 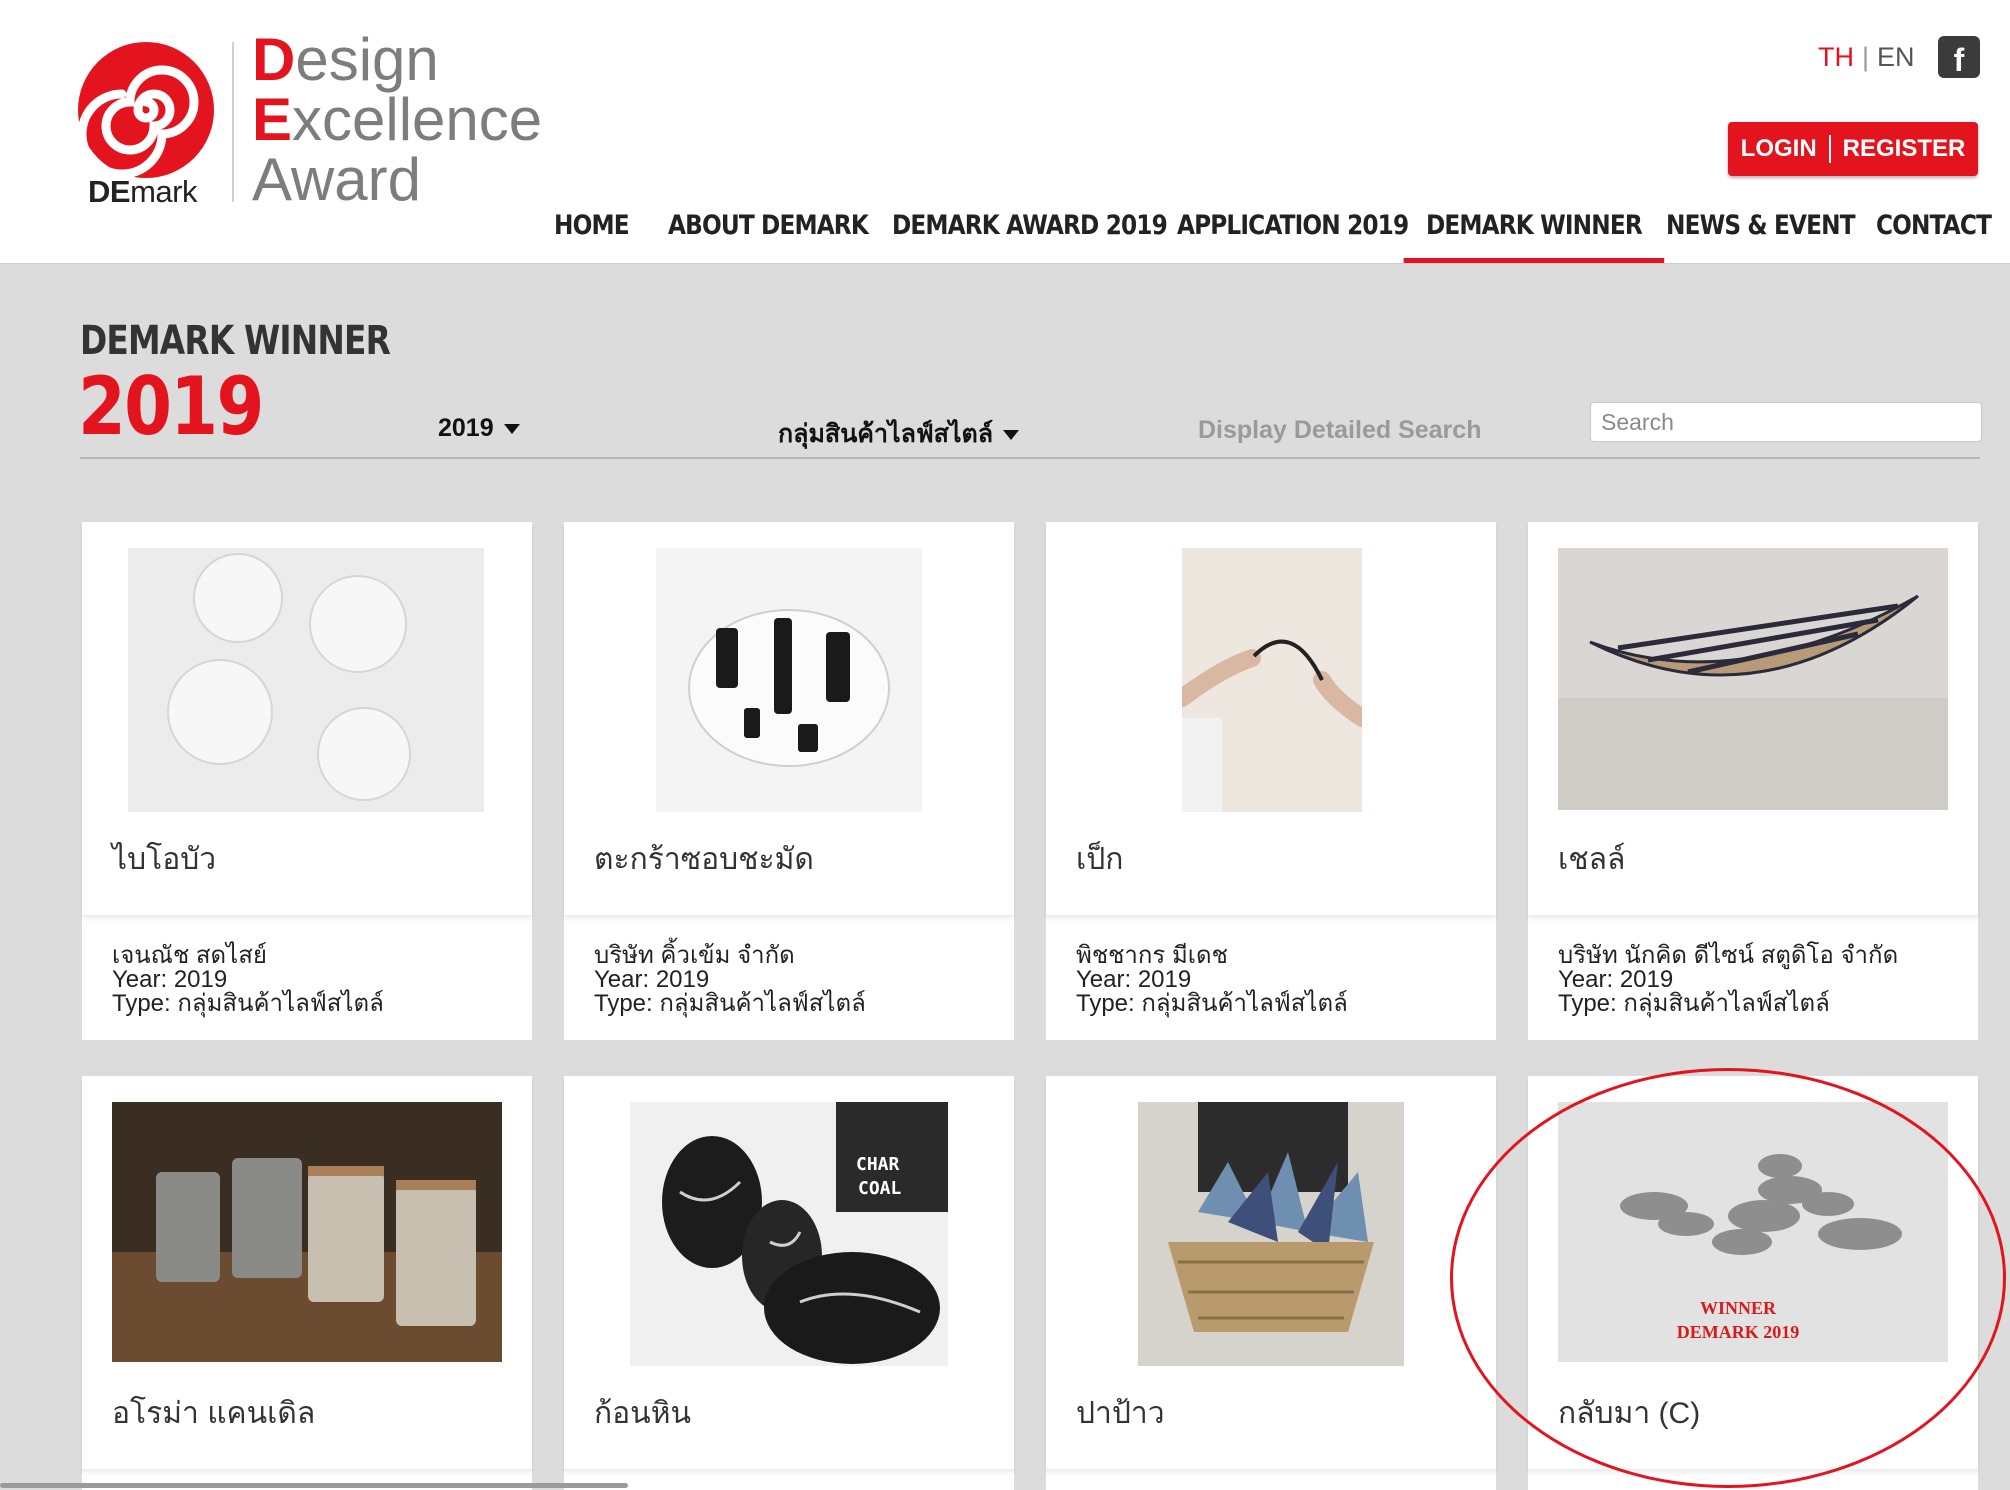 What do you see at coordinates (1534, 237) in the screenshot?
I see `nav-demark-winner: DEMARK WINNER` at bounding box center [1534, 237].